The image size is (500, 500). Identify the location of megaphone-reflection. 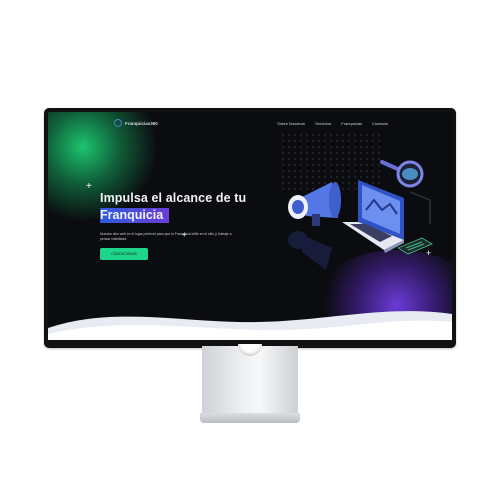
(310, 250).